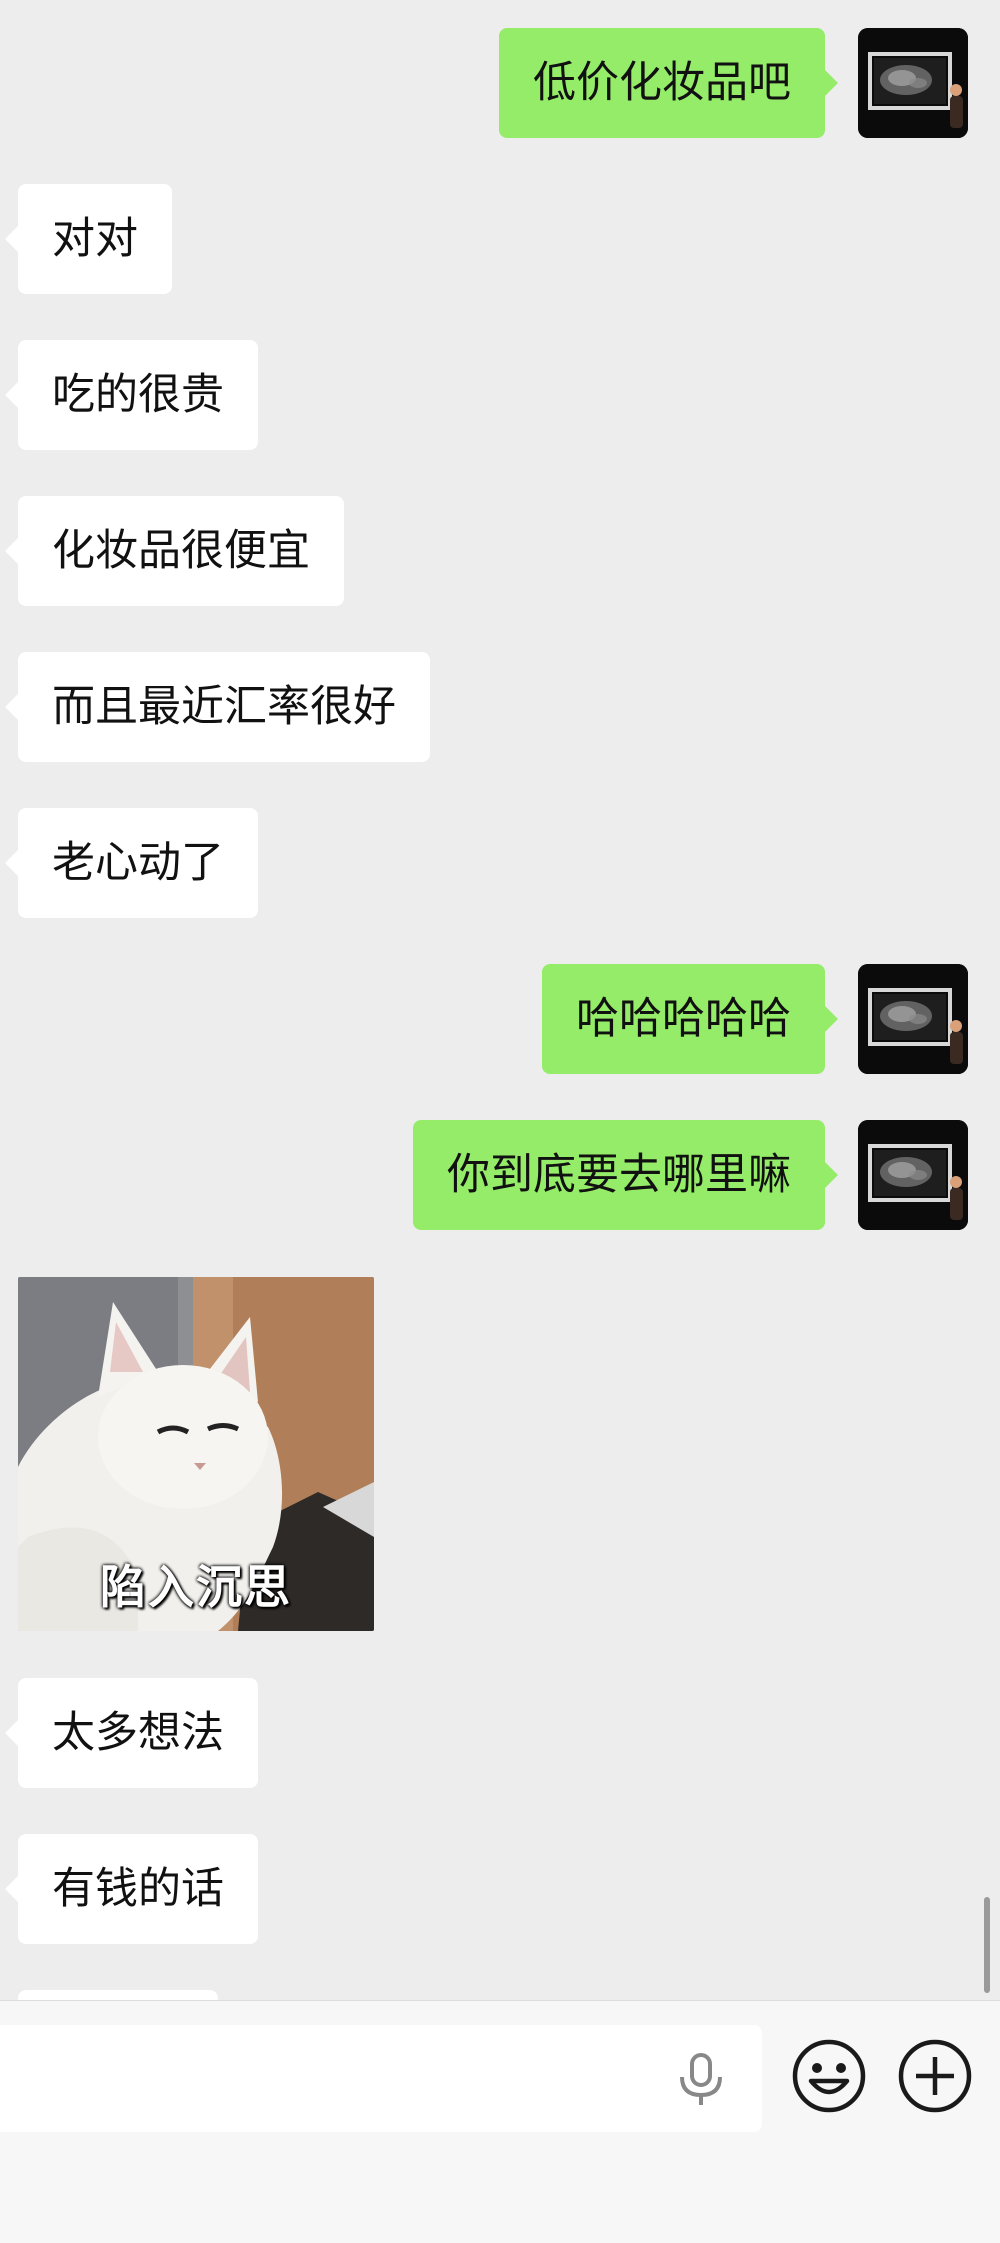  I want to click on message-text: 你到底要去哪里嘛, so click(619, 1175).